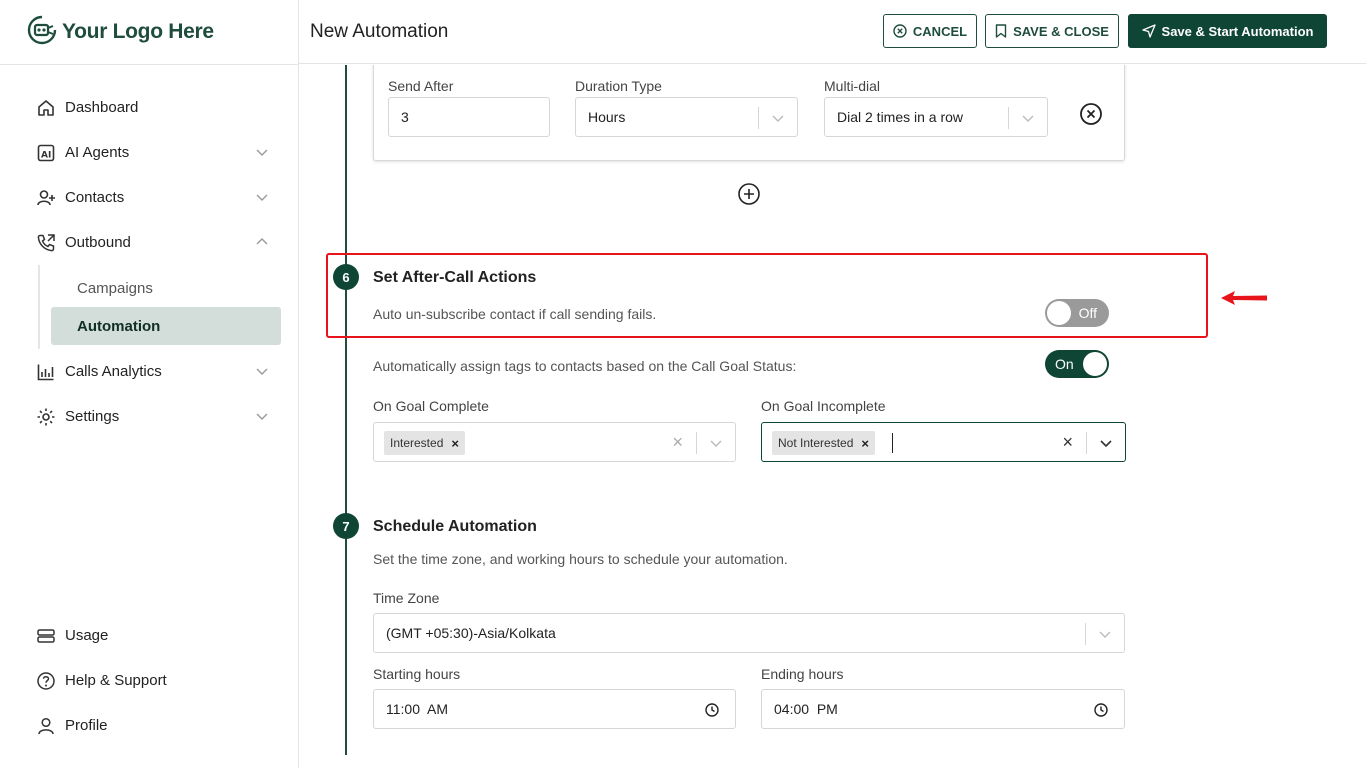 This screenshot has height=768, width=1366. What do you see at coordinates (46, 417) in the screenshot?
I see `gear-icon` at bounding box center [46, 417].